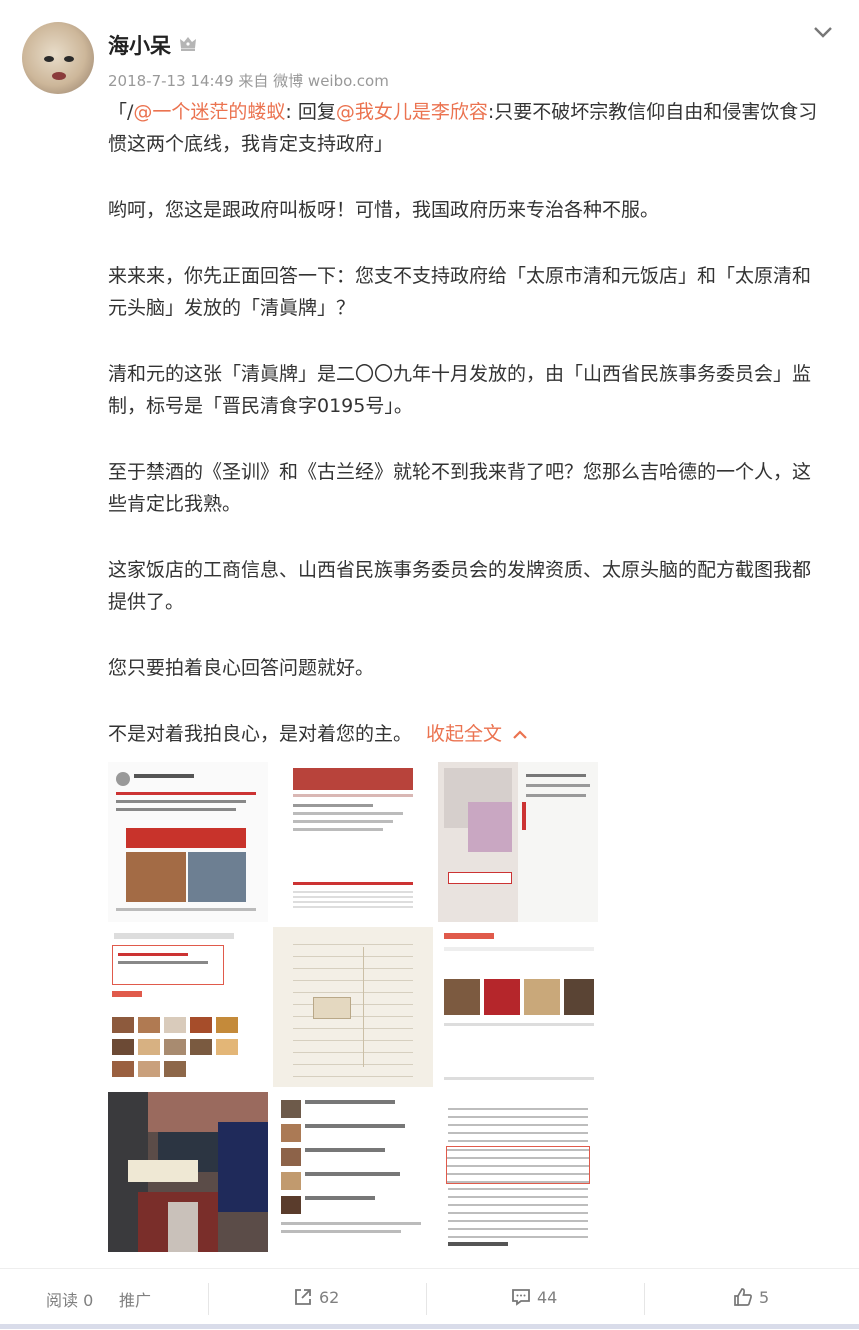 This screenshot has height=1330, width=859. Describe the element at coordinates (241, 668) in the screenshot. I see `paragraph: 您只要拍着良心回答问题就好。` at that location.